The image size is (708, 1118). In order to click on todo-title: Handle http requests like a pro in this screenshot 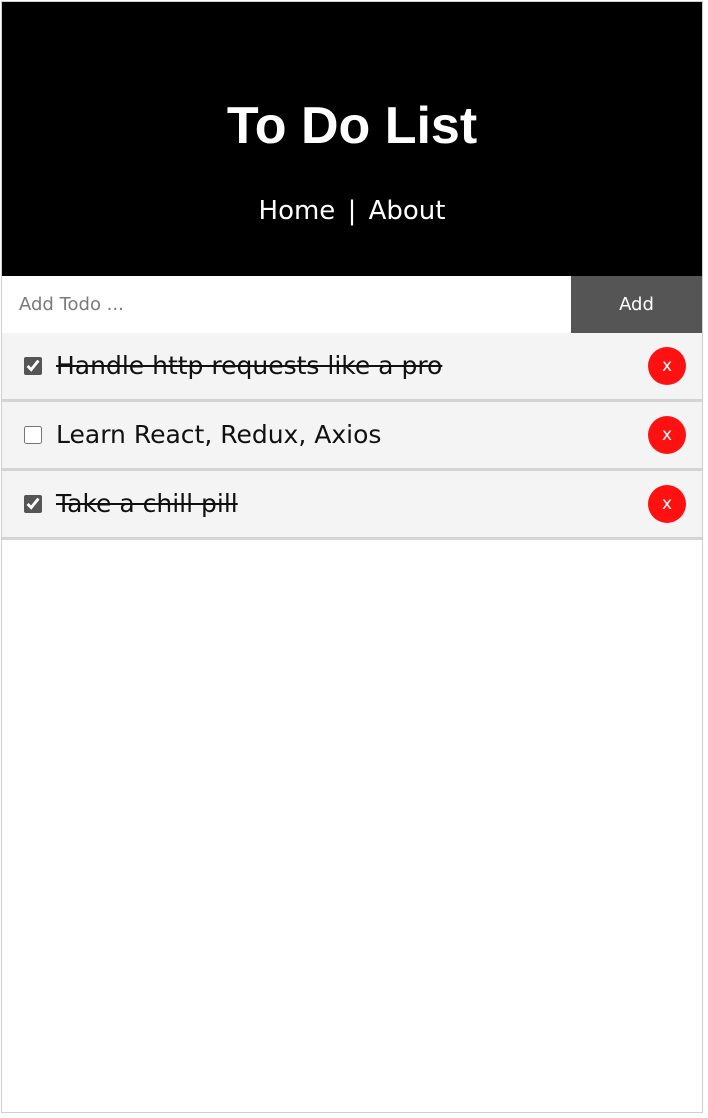, I will do `click(249, 365)`.